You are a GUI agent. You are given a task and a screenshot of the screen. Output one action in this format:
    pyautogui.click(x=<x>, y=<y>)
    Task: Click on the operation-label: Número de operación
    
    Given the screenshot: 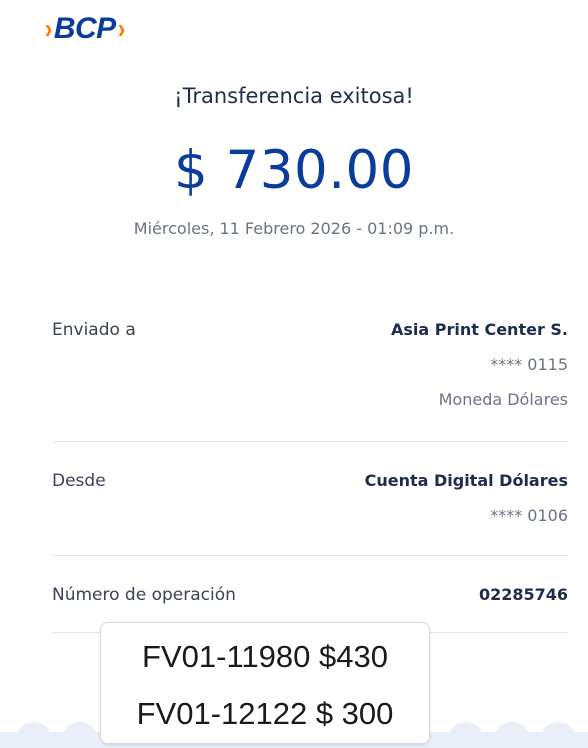 What is the action you would take?
    pyautogui.click(x=144, y=595)
    